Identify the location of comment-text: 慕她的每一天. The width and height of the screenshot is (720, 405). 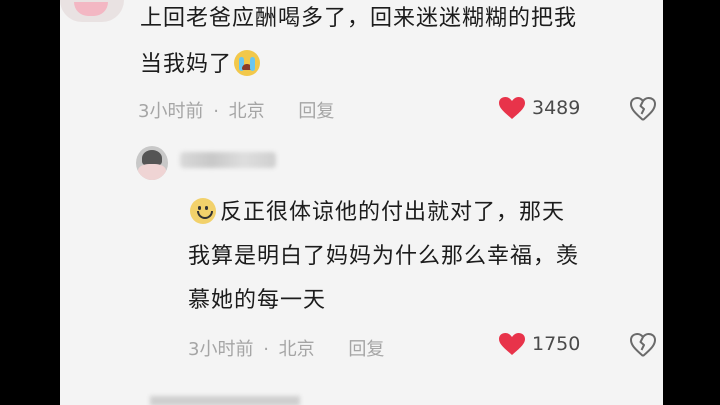
(257, 300).